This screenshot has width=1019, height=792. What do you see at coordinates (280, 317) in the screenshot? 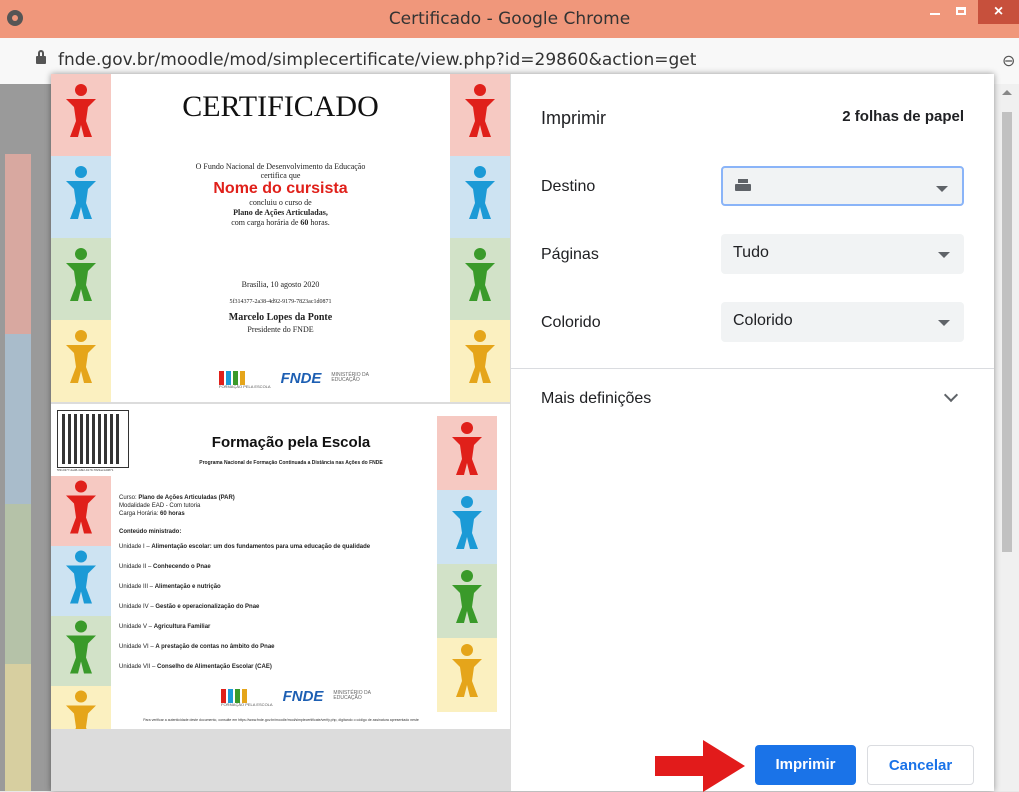
I see `certificate-signer: Marcelo Lopes da Ponte` at bounding box center [280, 317].